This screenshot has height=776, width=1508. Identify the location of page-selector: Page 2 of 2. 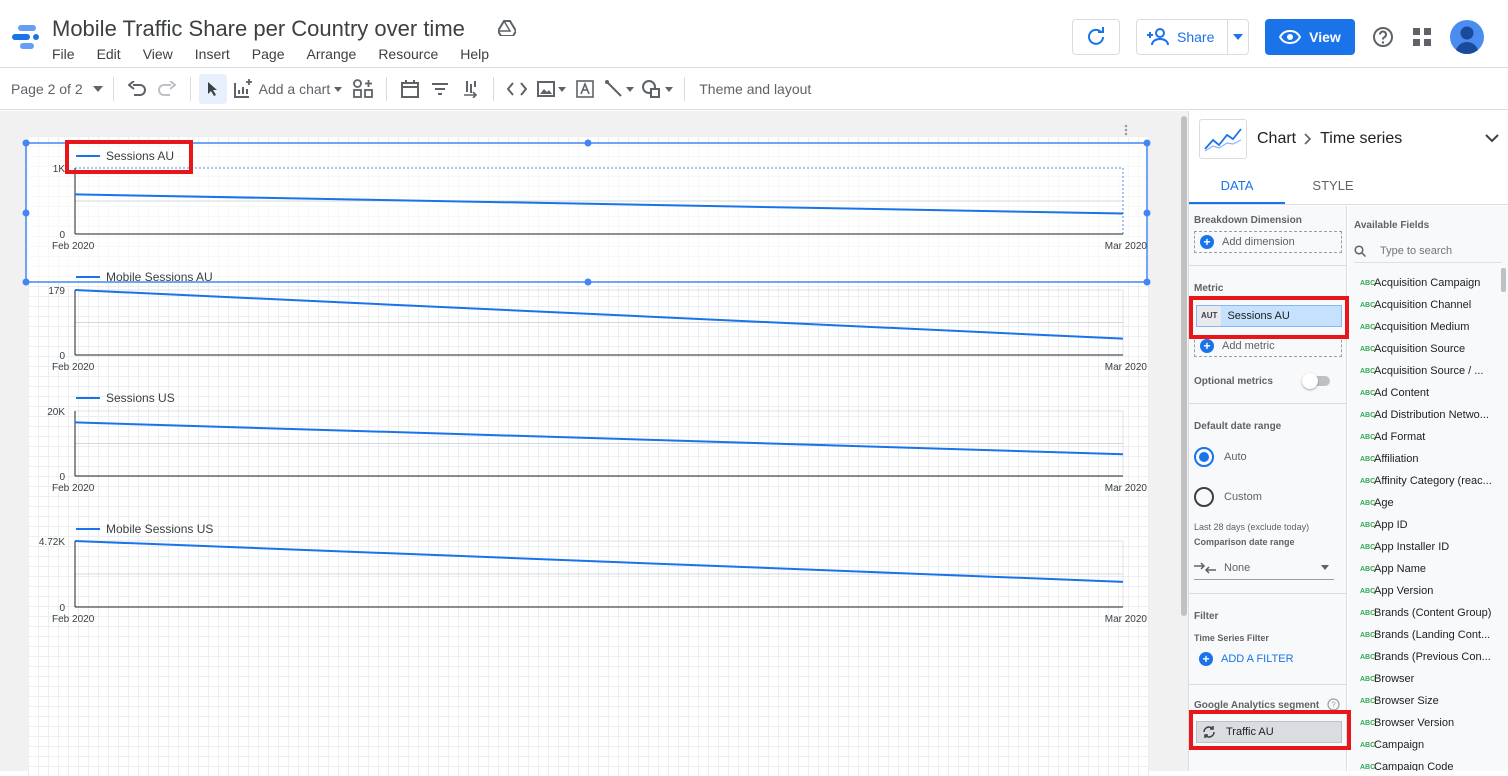
(51, 89).